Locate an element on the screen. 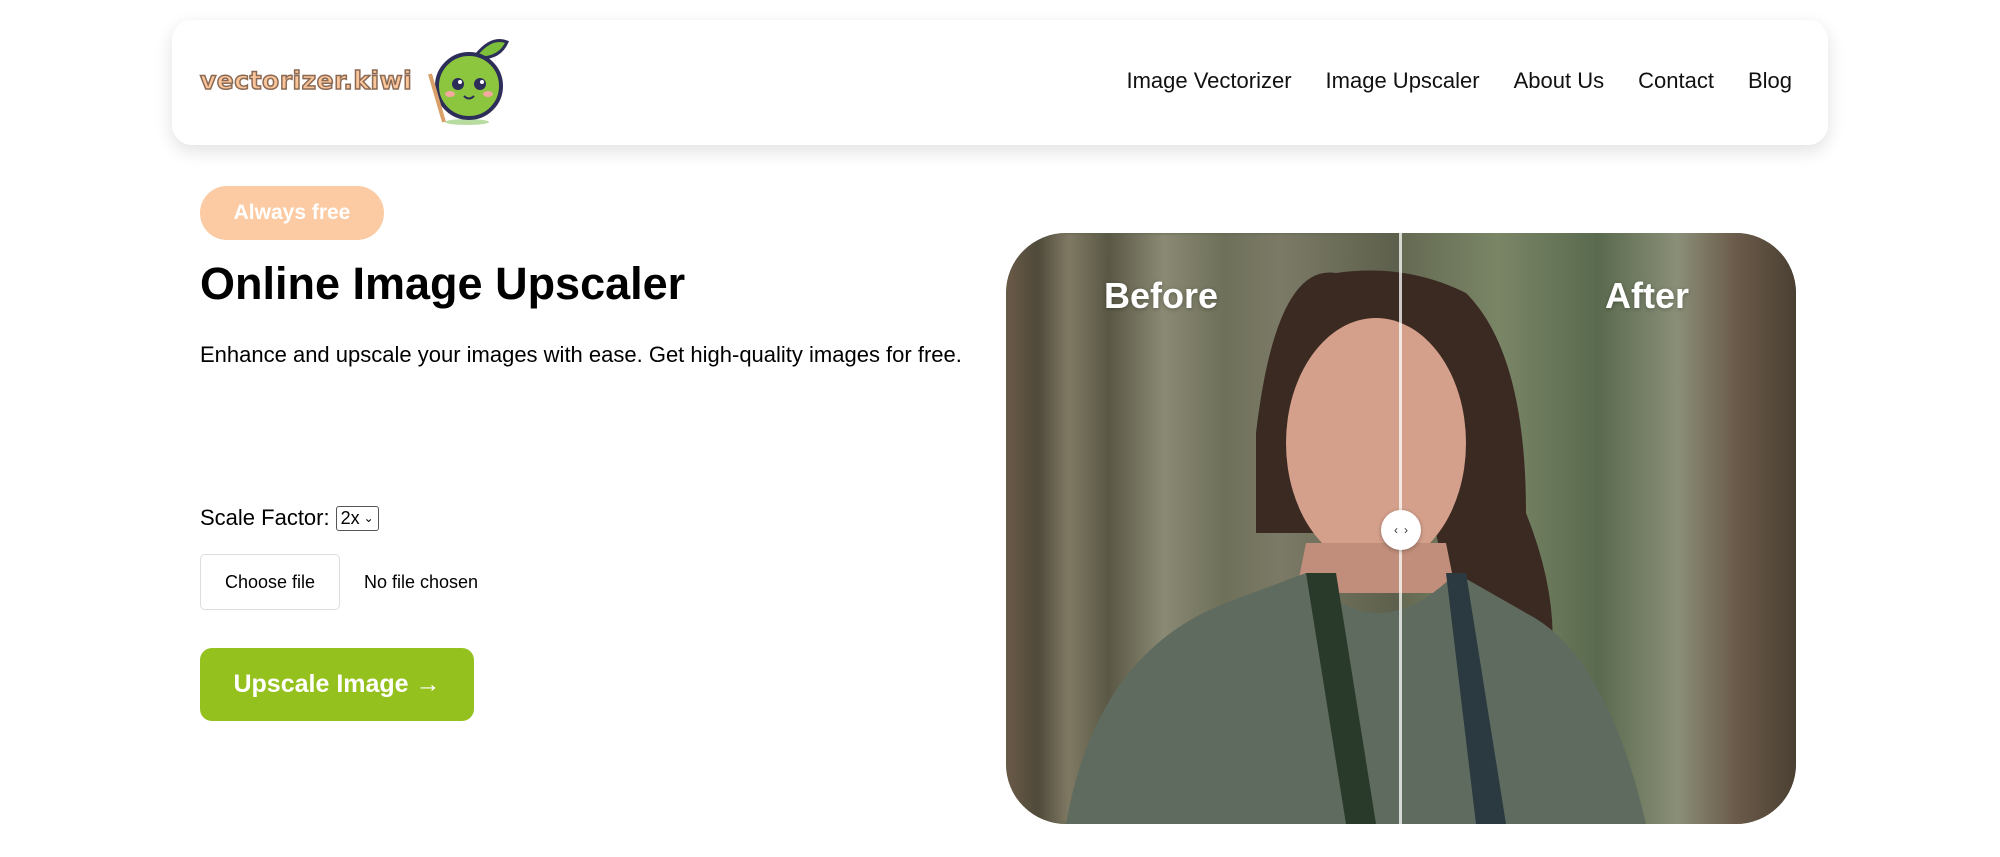  file-input: Choose file No file chosen is located at coordinates (339, 582).